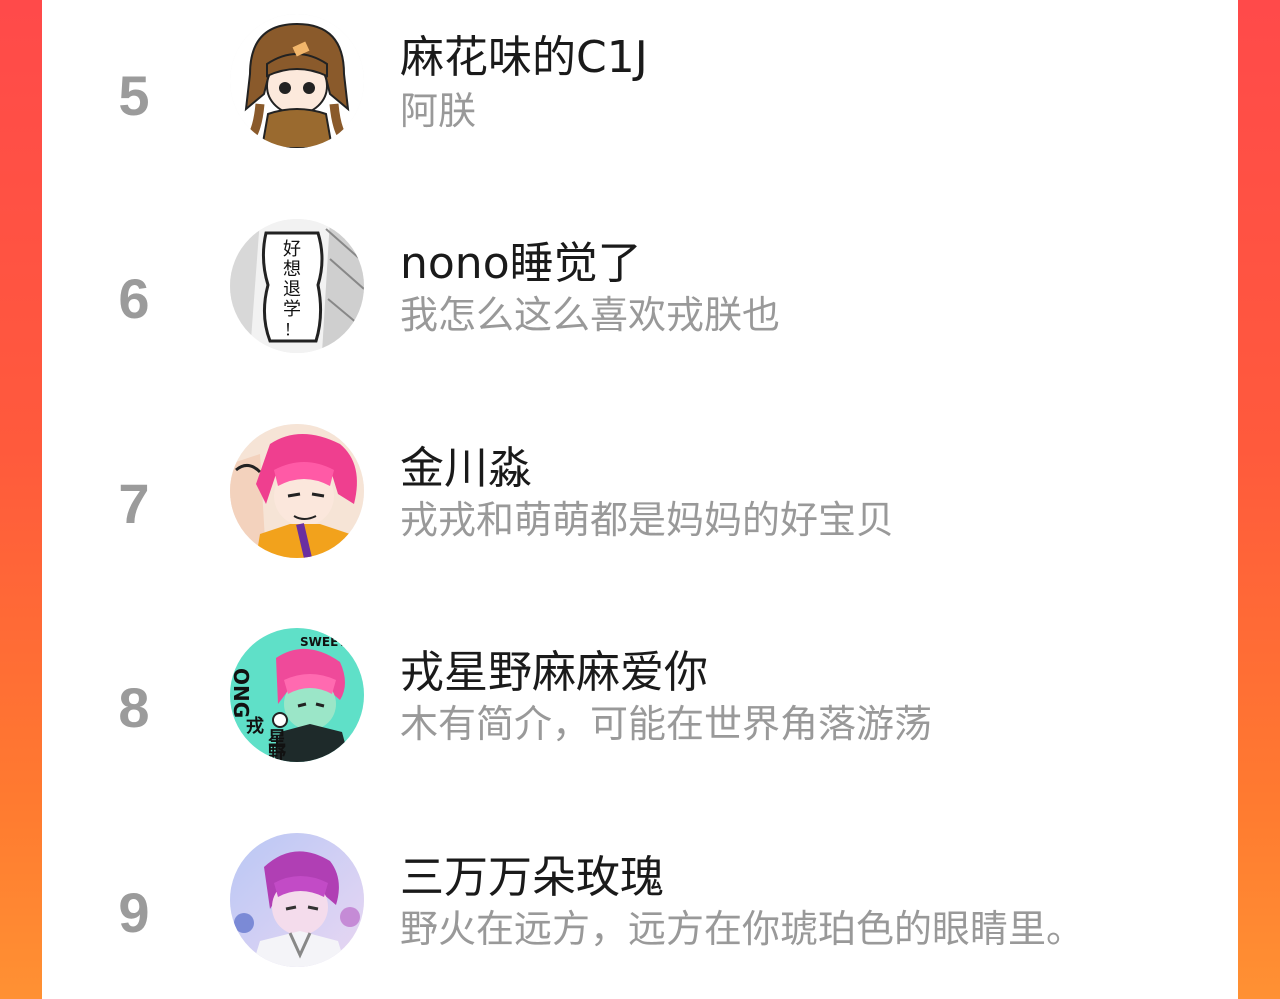 The width and height of the screenshot is (1280, 999). What do you see at coordinates (134, 503) in the screenshot?
I see `rank-number: 7` at bounding box center [134, 503].